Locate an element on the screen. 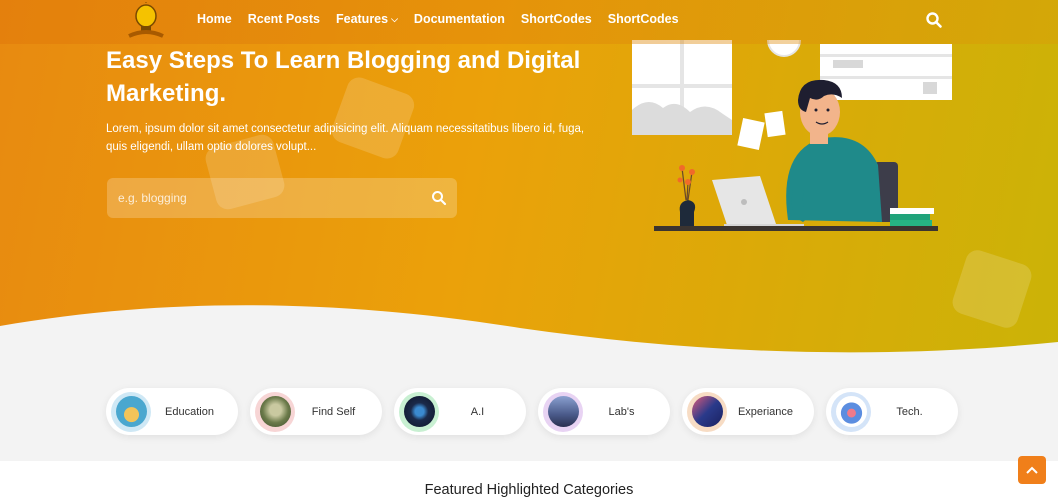  hero-search-input is located at coordinates (262, 198).